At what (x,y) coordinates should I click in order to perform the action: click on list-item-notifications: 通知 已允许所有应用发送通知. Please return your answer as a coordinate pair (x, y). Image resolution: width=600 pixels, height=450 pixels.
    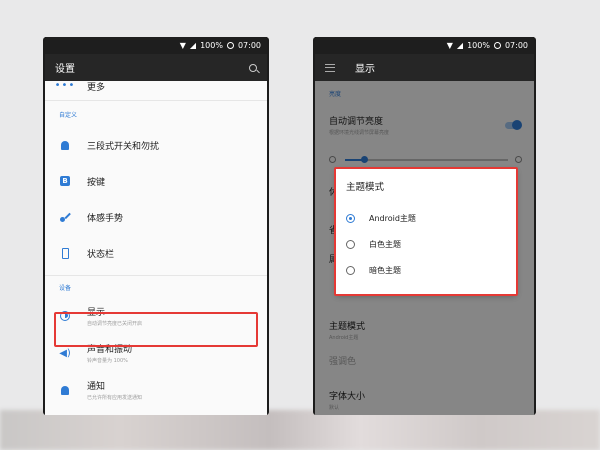
    Looking at the image, I should click on (156, 390).